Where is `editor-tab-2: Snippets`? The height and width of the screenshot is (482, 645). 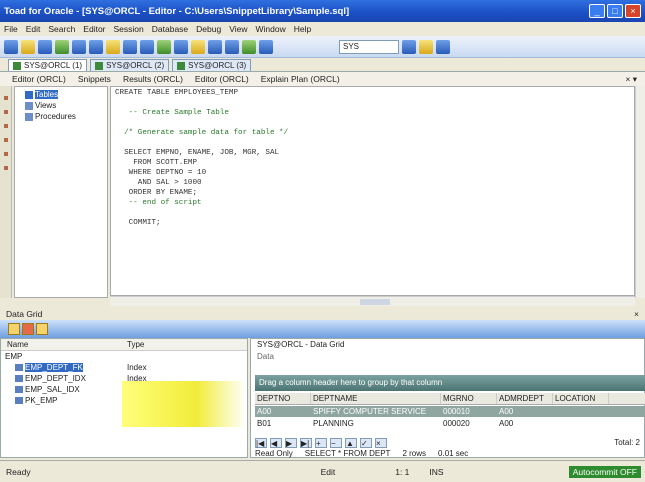 editor-tab-2: Snippets is located at coordinates (94, 79).